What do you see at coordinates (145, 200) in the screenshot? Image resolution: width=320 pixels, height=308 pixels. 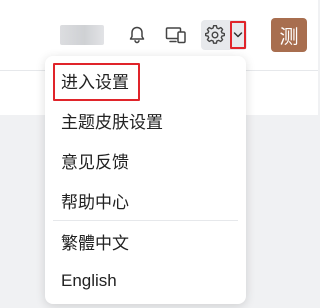 I see `menu-item-help-center: 帮助中心` at bounding box center [145, 200].